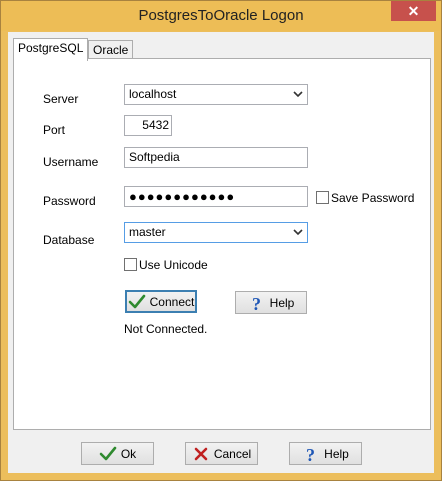 This screenshot has height=481, width=442. I want to click on save-password-label: Save Password, so click(372, 198).